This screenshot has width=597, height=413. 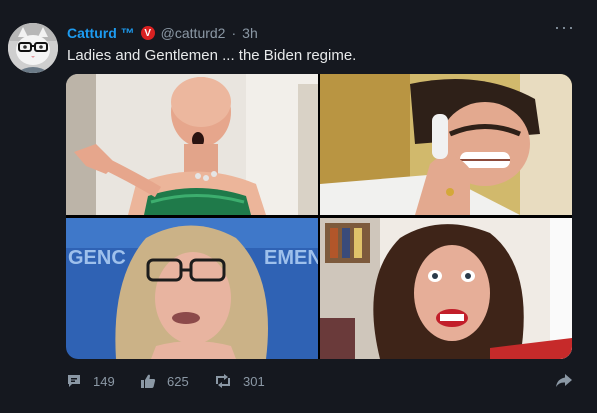 I want to click on action-bar: 149 625 301, so click(x=321, y=383).